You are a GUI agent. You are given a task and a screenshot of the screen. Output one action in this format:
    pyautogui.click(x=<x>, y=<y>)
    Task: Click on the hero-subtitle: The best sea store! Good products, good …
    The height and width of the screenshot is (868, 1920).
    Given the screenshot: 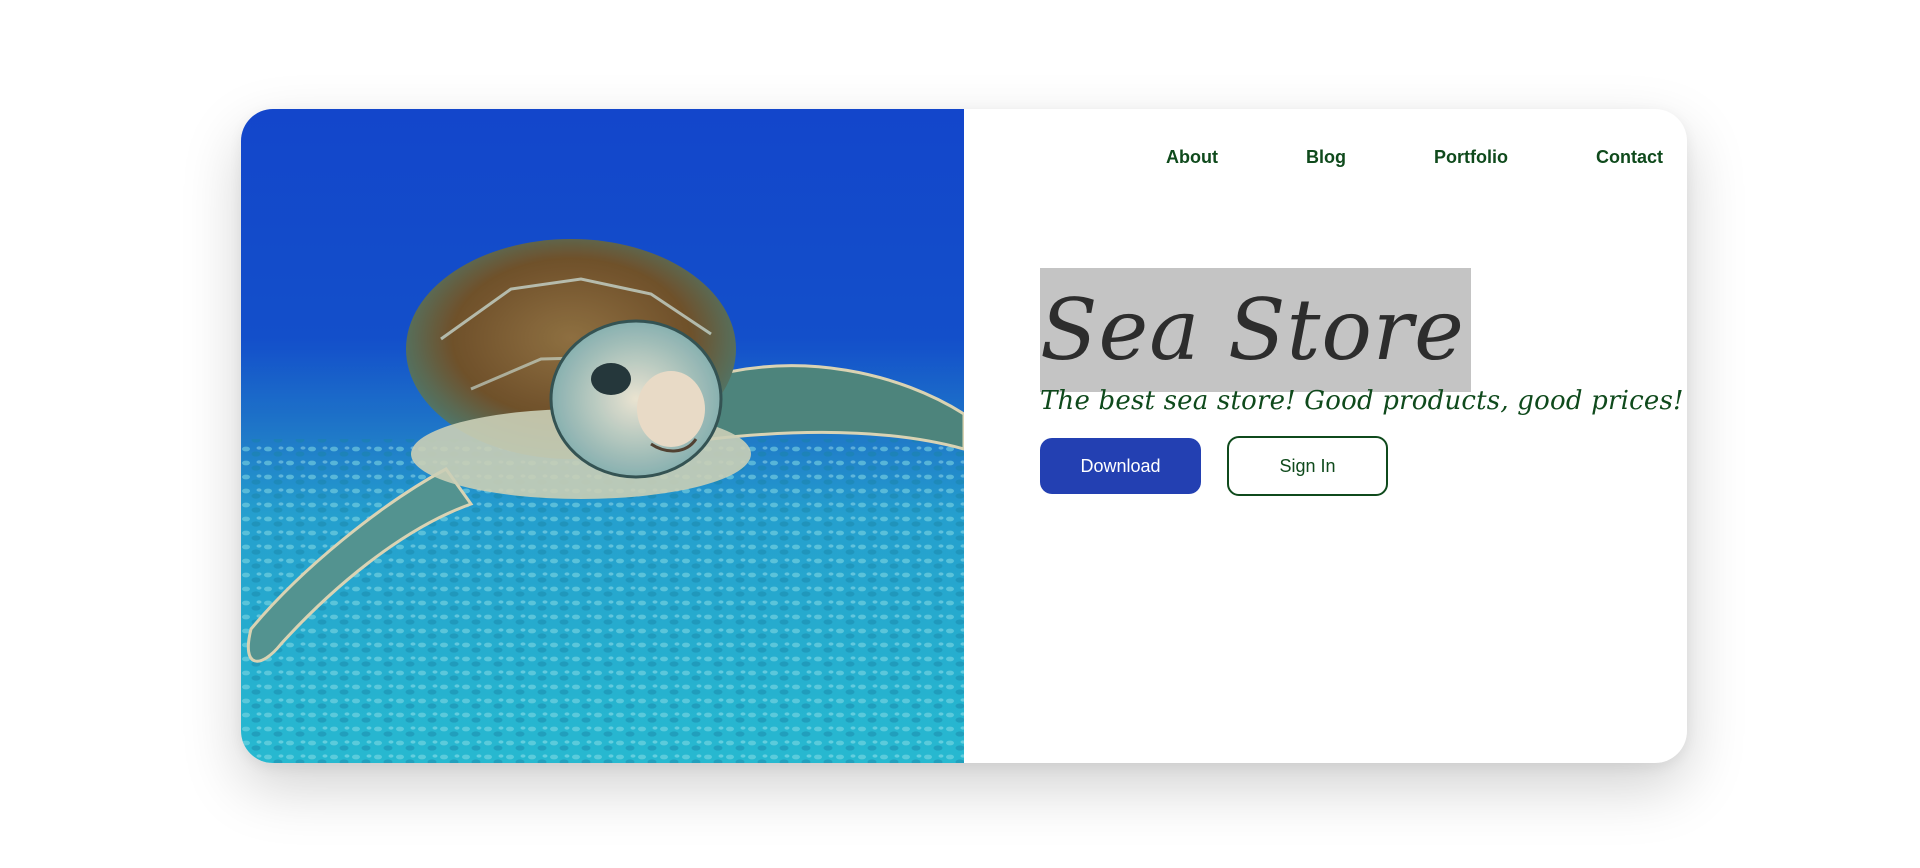 What is the action you would take?
    pyautogui.click(x=1362, y=401)
    